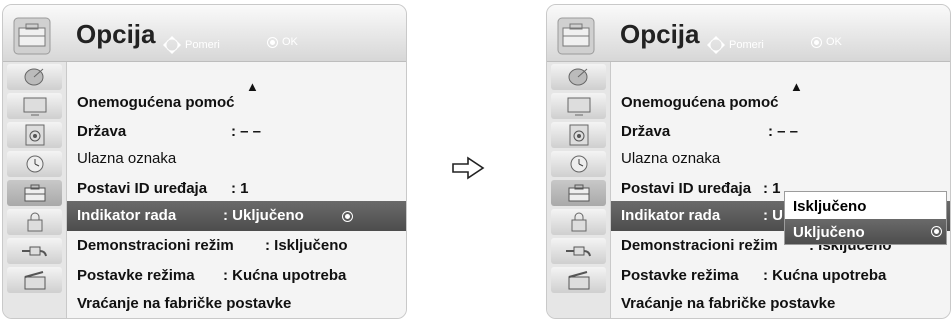  What do you see at coordinates (263, 215) in the screenshot?
I see `power-indicator-value: : Uključeno` at bounding box center [263, 215].